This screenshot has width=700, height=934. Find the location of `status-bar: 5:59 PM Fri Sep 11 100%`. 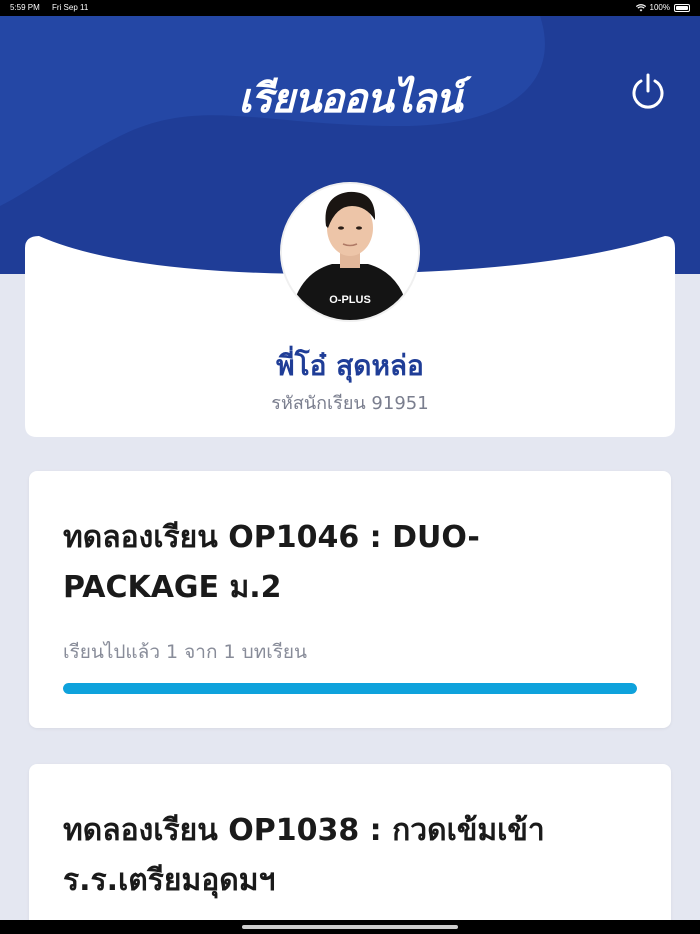

status-bar: 5:59 PM Fri Sep 11 100% is located at coordinates (350, 8).